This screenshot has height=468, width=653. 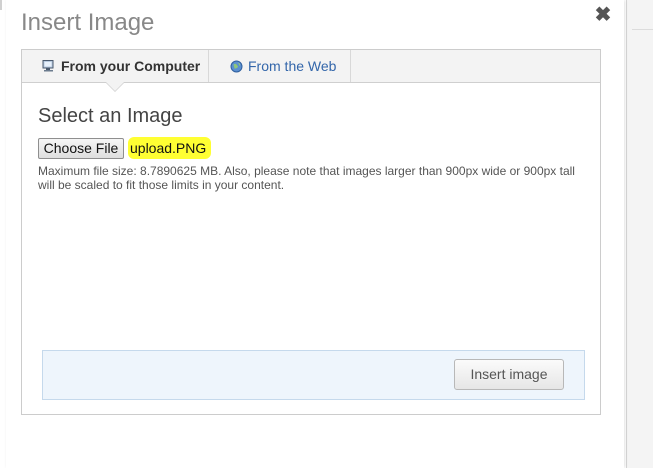 I want to click on dialog-title: Insert Image, so click(x=88, y=22).